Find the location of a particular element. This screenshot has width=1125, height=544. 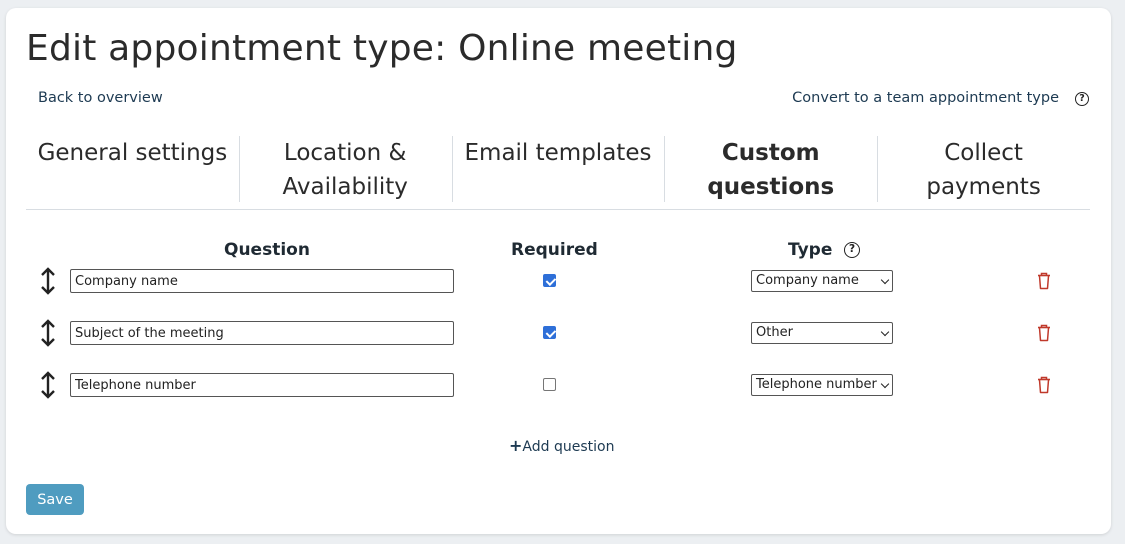

tab-label-line2: Availability is located at coordinates (345, 187).